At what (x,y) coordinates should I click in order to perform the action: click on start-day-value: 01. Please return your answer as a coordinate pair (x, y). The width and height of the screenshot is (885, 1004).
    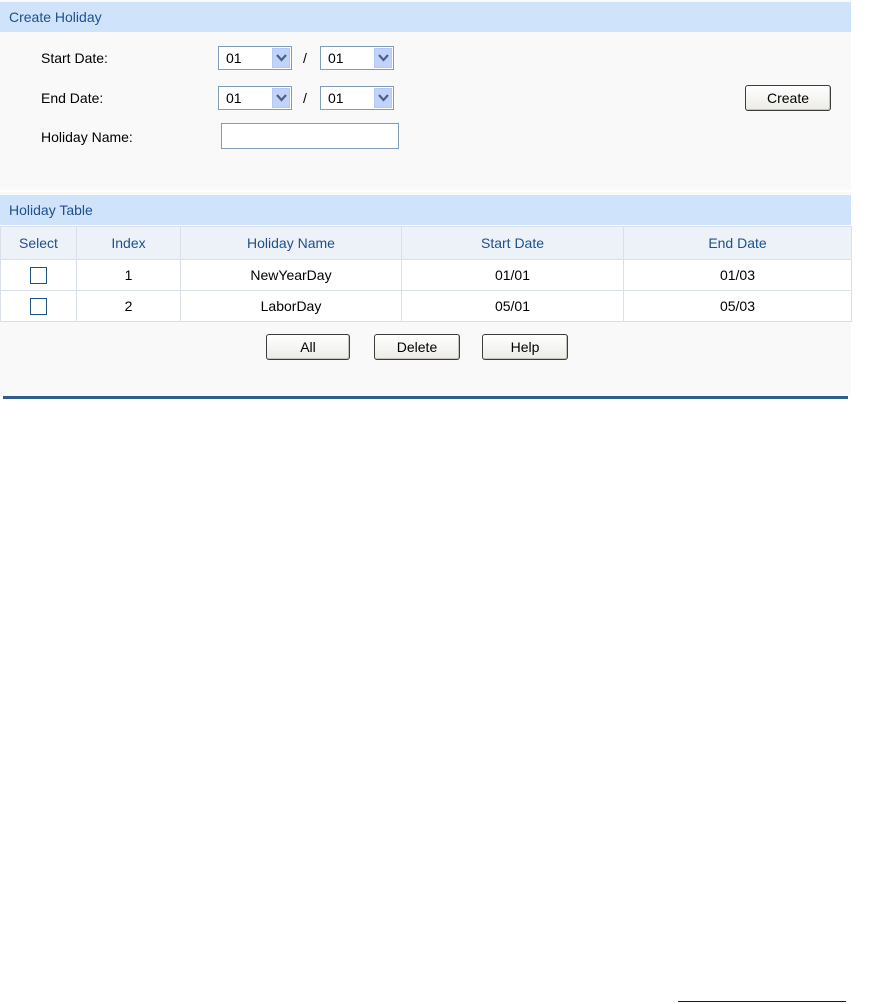
    Looking at the image, I should click on (336, 58).